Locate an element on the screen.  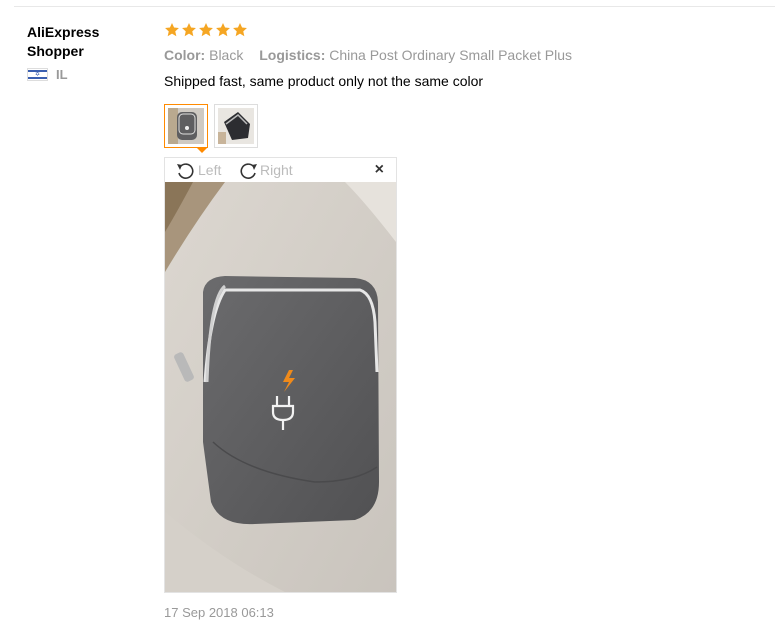
rotate-left-button: Left is located at coordinates (198, 170).